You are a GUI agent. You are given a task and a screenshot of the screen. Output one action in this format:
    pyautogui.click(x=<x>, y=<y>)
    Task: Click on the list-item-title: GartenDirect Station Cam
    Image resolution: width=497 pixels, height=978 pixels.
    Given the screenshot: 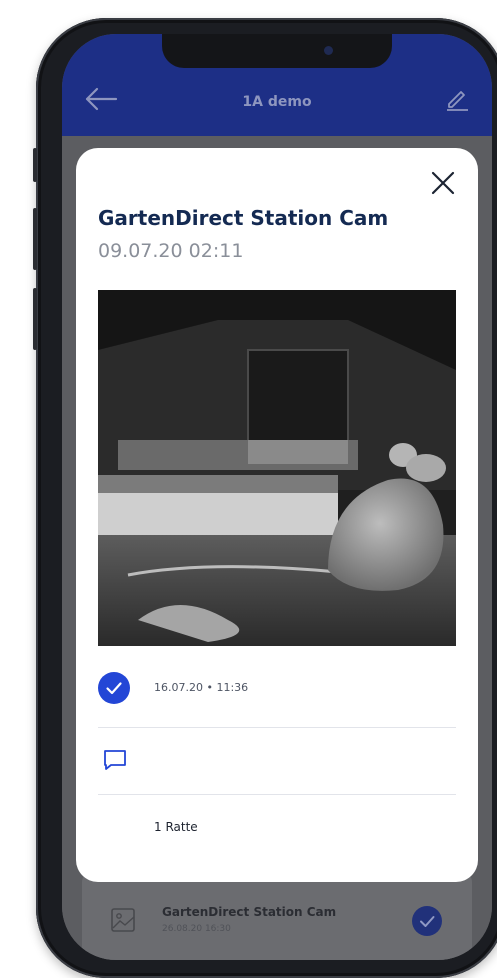 What is the action you would take?
    pyautogui.click(x=249, y=912)
    